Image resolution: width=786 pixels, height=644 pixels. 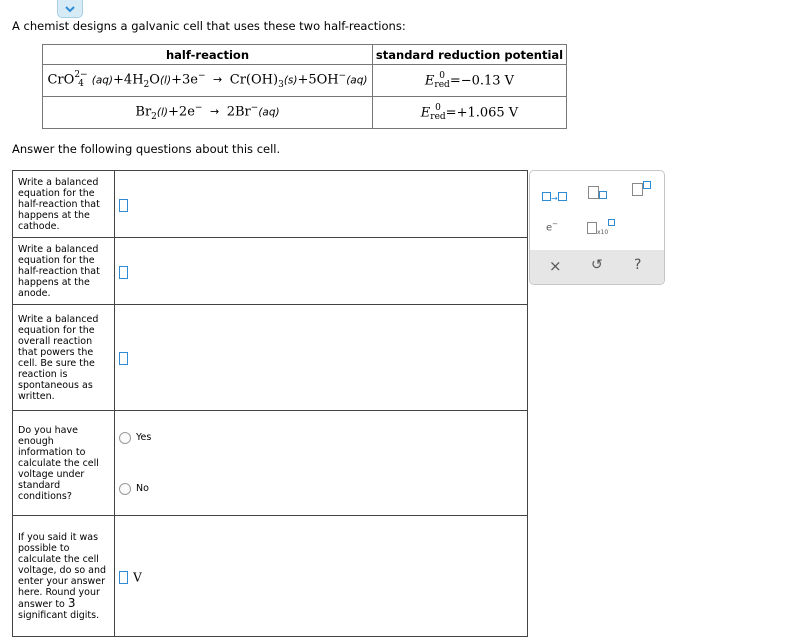 What do you see at coordinates (641, 190) in the screenshot?
I see `superscript-template-button` at bounding box center [641, 190].